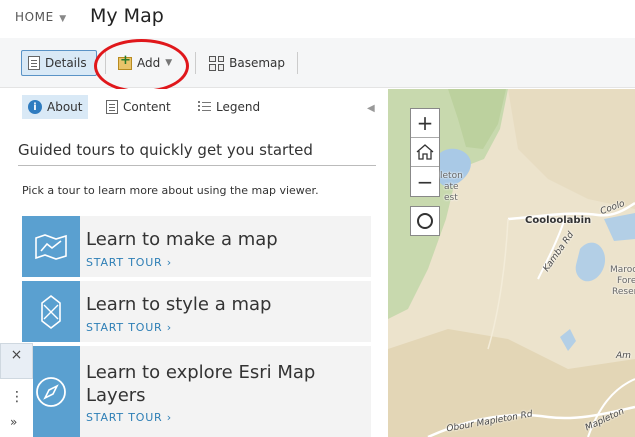  What do you see at coordinates (34, 17) in the screenshot?
I see `home-label: HOME` at bounding box center [34, 17].